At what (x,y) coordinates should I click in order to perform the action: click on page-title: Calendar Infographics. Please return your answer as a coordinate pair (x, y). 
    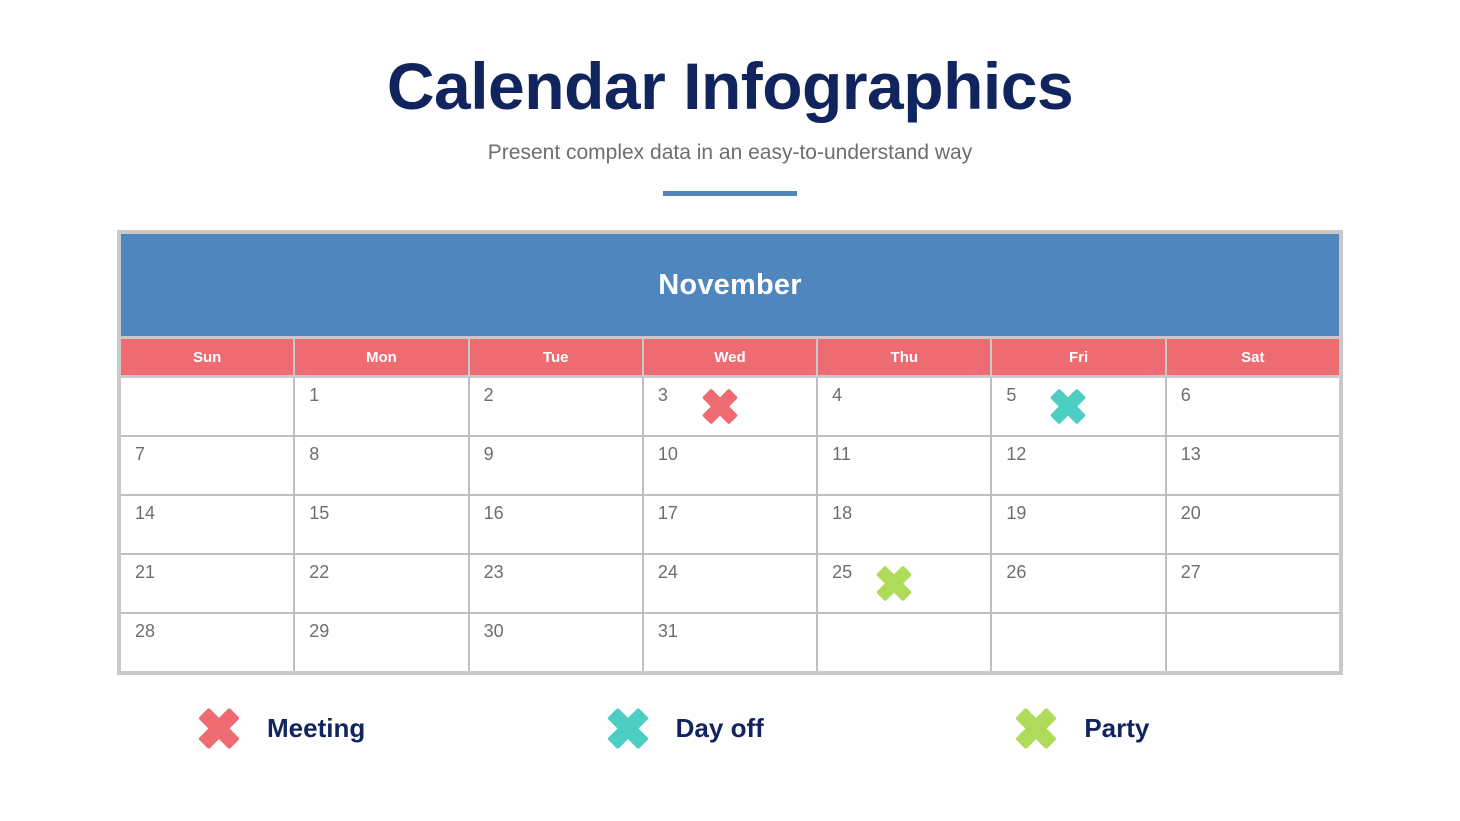
    Looking at the image, I should click on (730, 86).